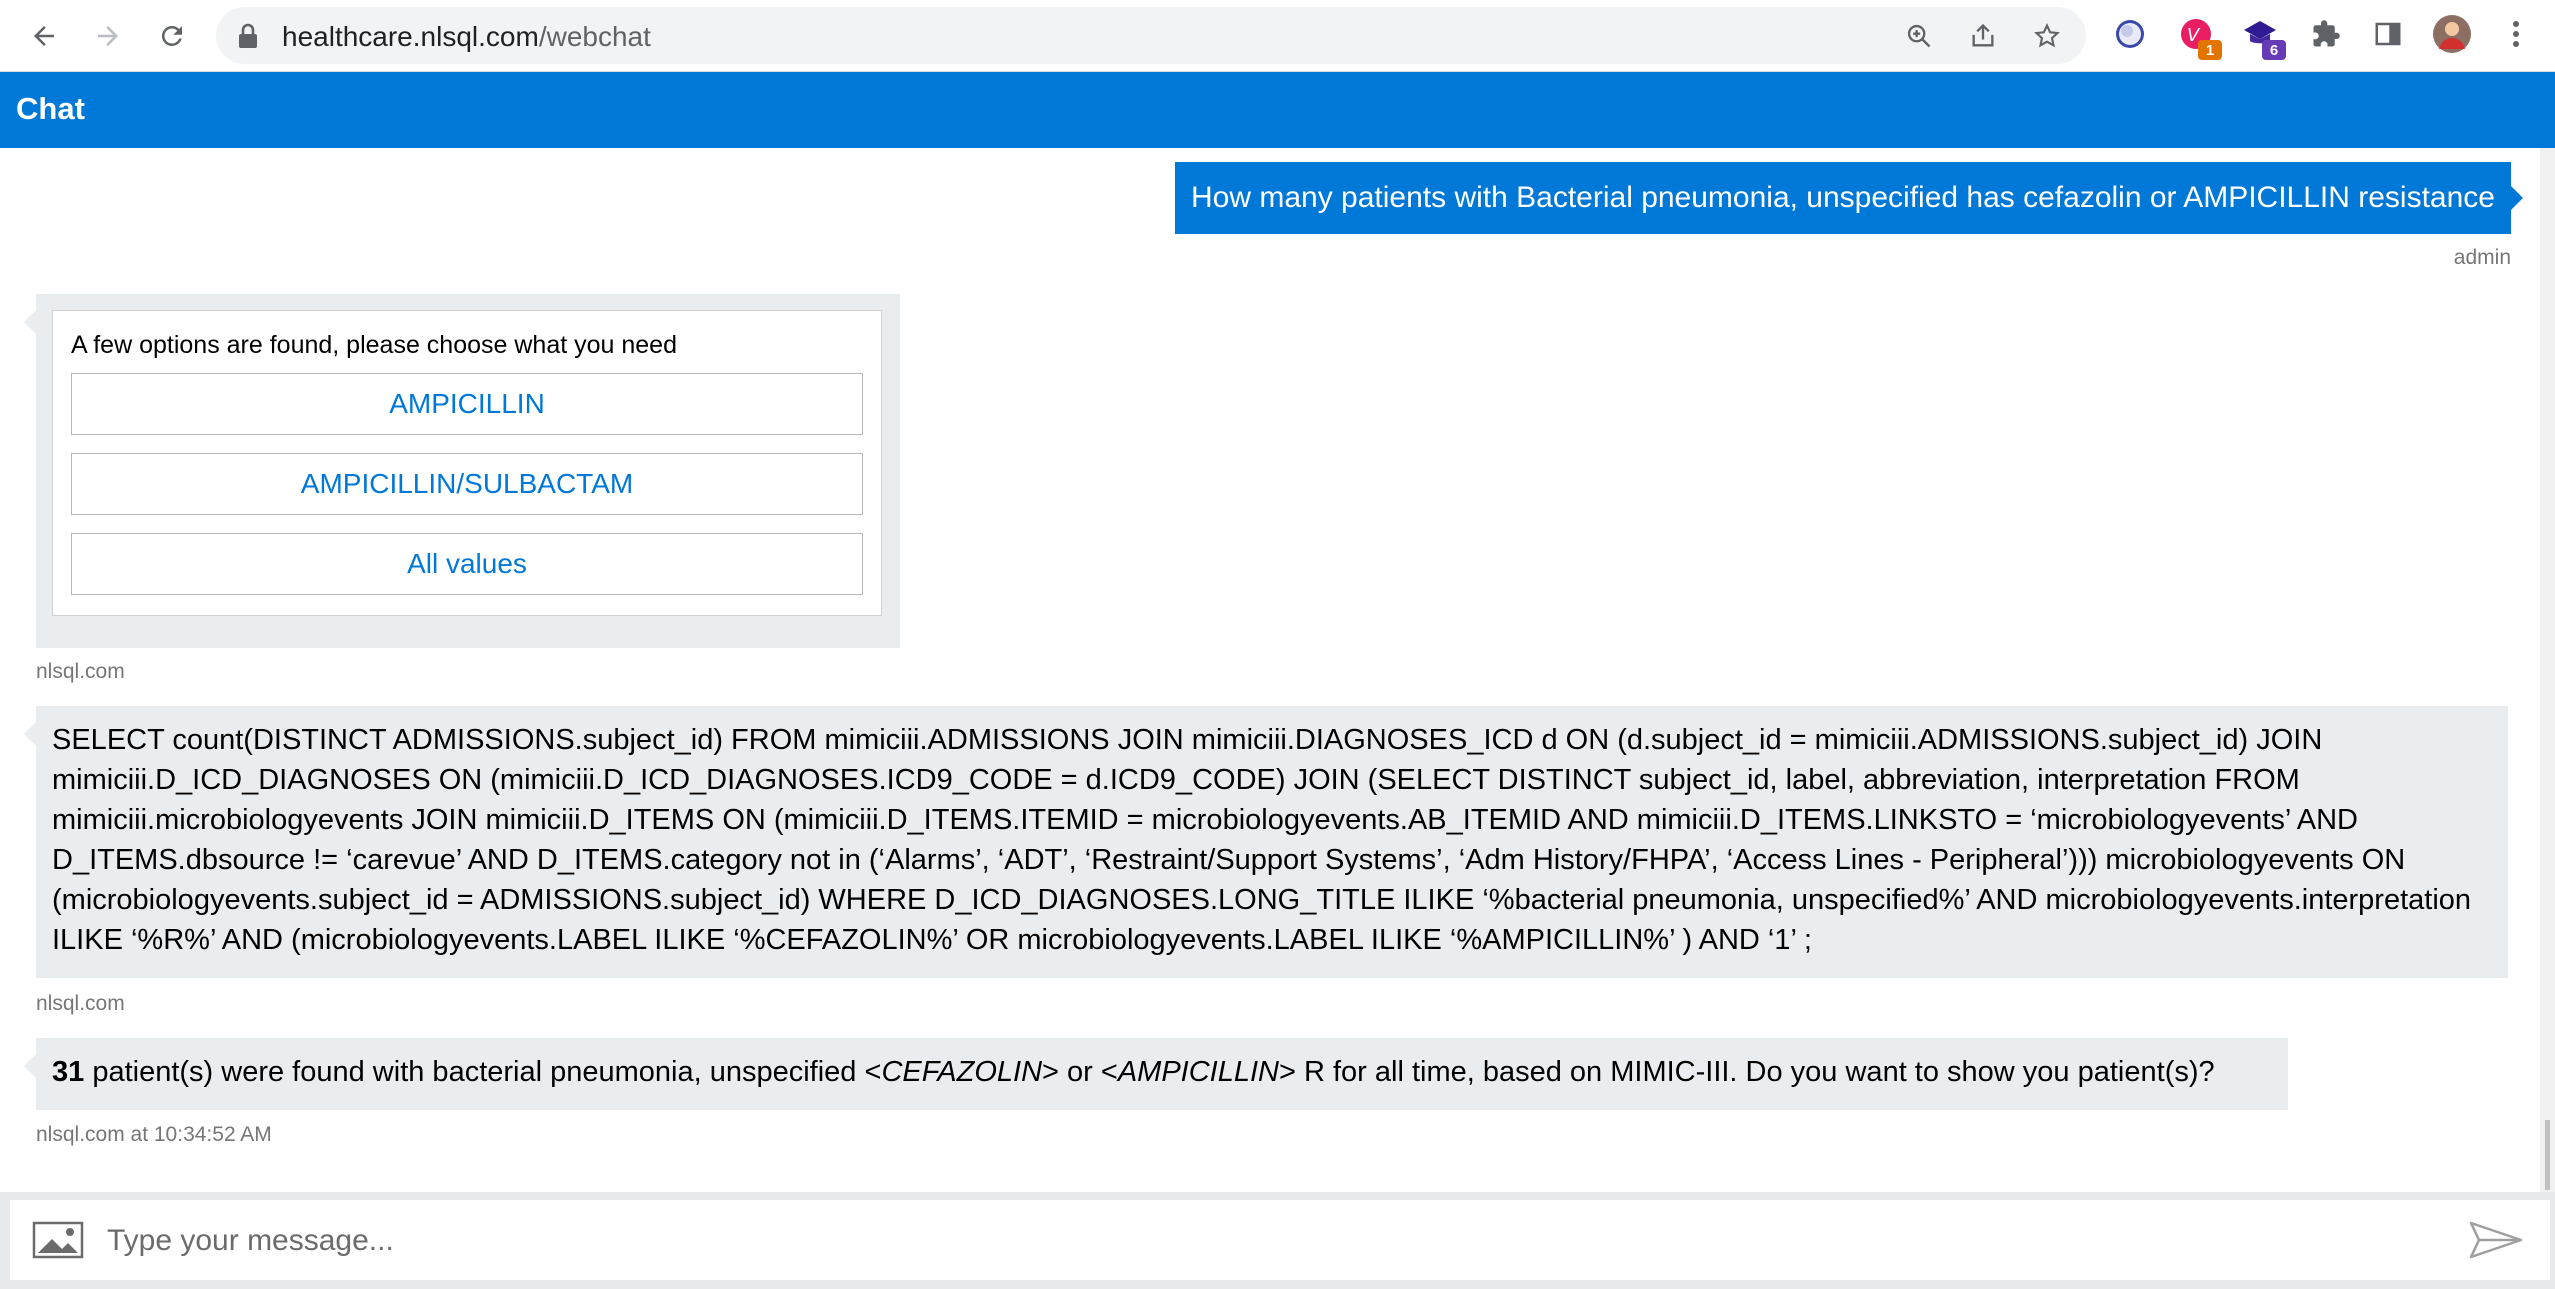 The height and width of the screenshot is (1289, 2555). I want to click on profile-button, so click(2452, 34).